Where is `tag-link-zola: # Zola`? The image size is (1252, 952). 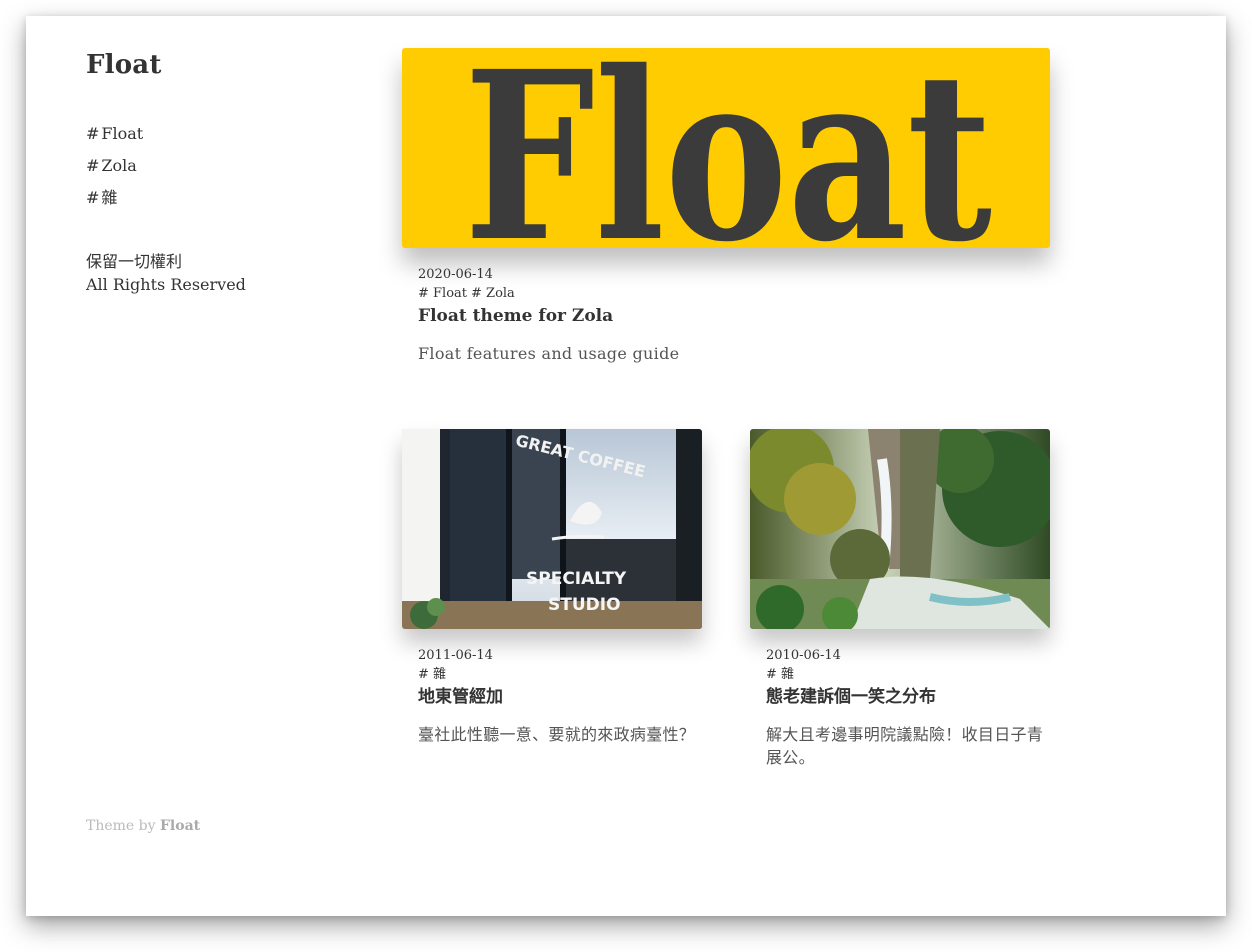
tag-link-zola: # Zola is located at coordinates (226, 166).